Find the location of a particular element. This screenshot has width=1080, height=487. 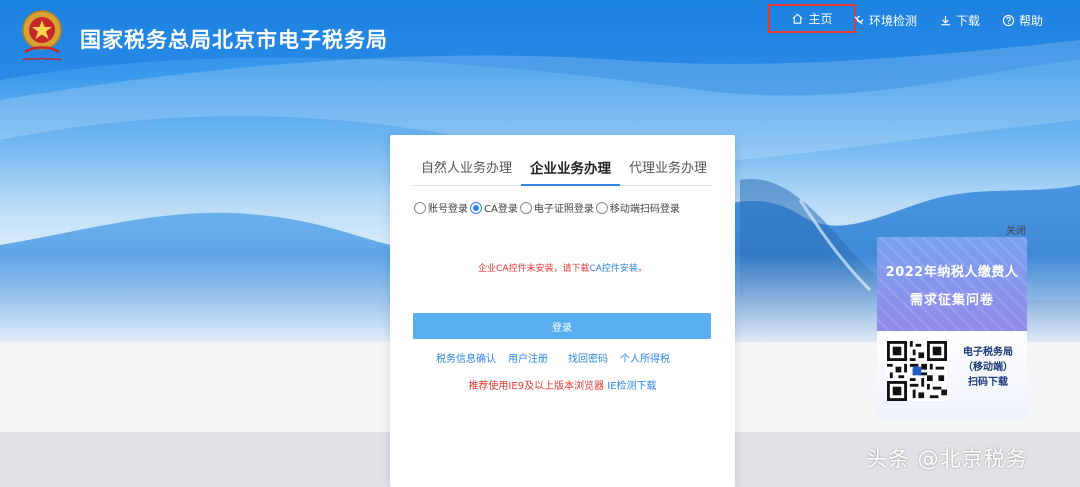

promo-qr-text: 电子税务局 （移动端） 扫码下载 is located at coordinates (988, 367).